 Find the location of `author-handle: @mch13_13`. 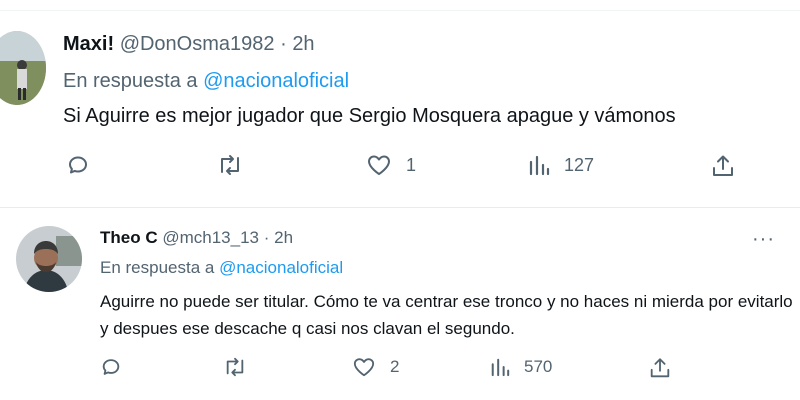

author-handle: @mch13_13 is located at coordinates (210, 237).